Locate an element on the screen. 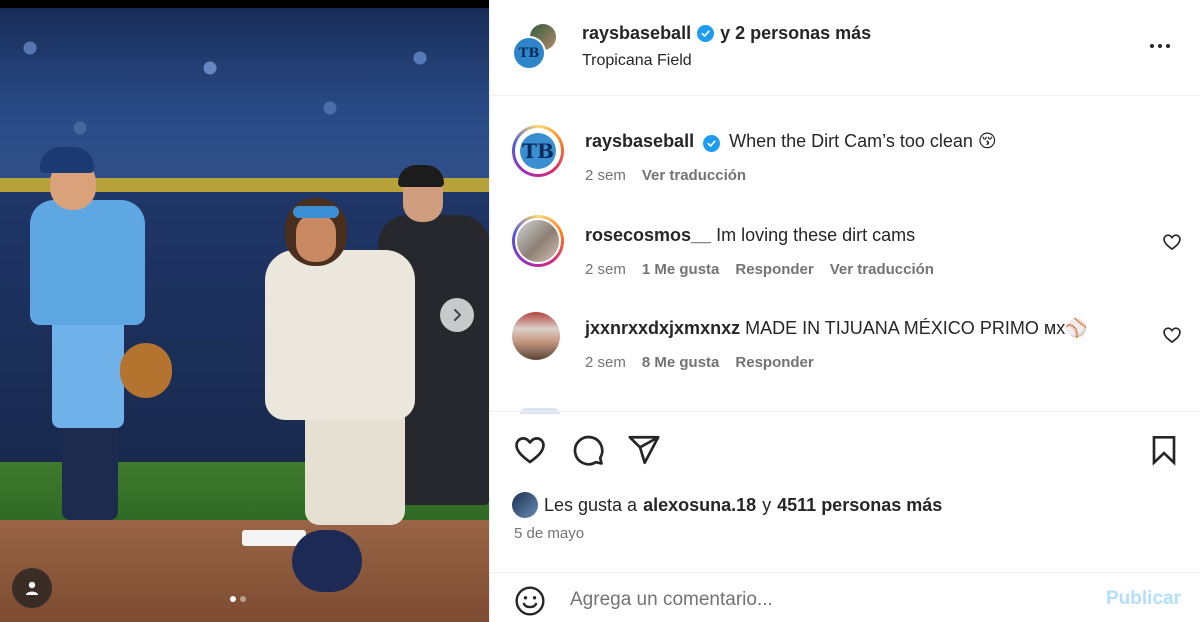 This screenshot has width=1200, height=622. caption-meta: 2 sem Ver traducción is located at coordinates (665, 175).